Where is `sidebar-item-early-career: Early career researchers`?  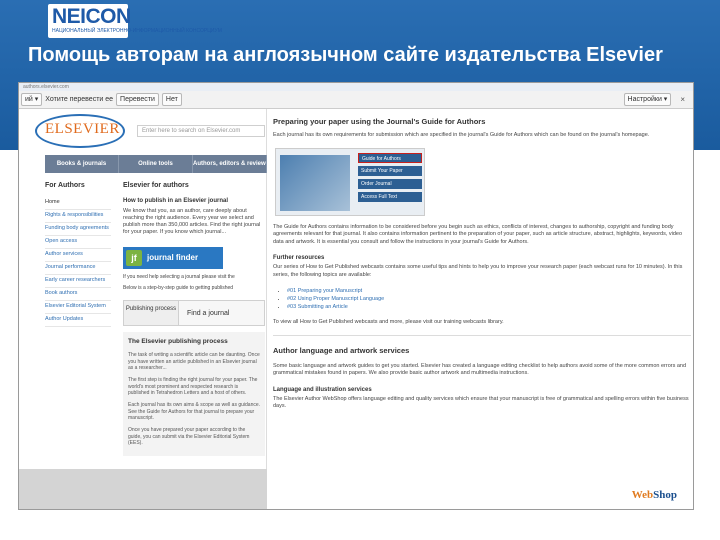 sidebar-item-early-career: Early career researchers is located at coordinates (78, 281).